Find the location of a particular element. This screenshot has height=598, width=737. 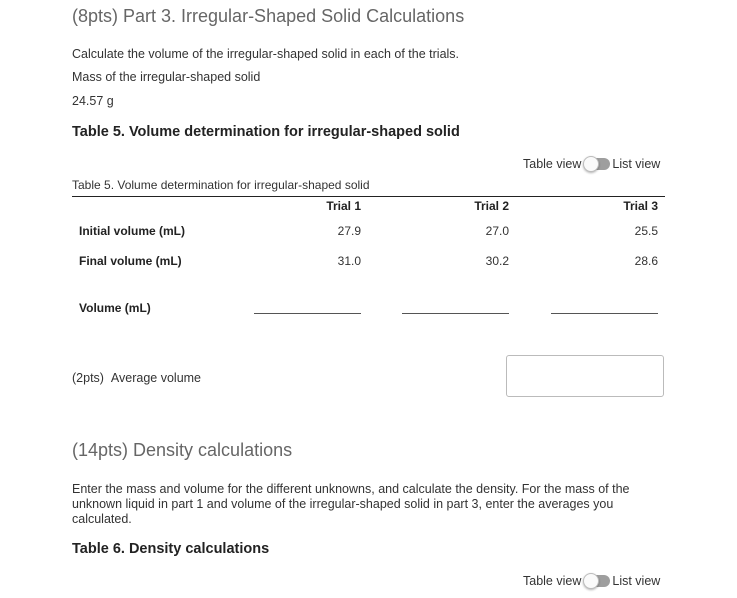

density-instruction-line-3: calculated. is located at coordinates (102, 519).